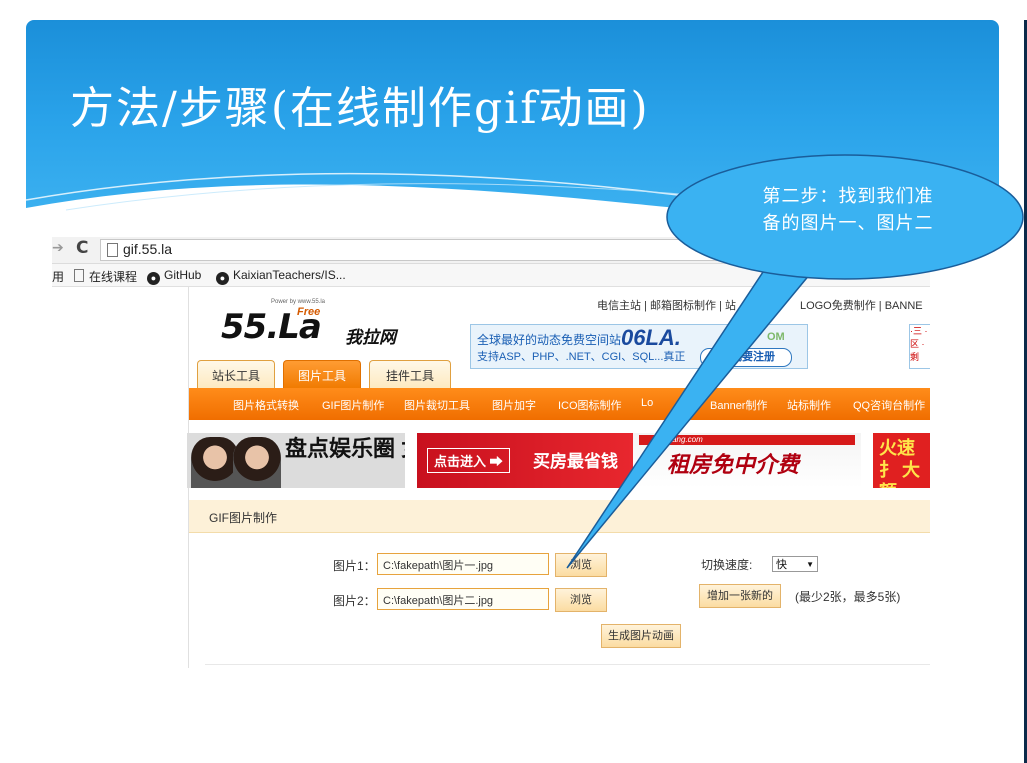  What do you see at coordinates (848, 210) in the screenshot?
I see `callout-text: 第二步：找到我们准 备的图片一、图片二` at bounding box center [848, 210].